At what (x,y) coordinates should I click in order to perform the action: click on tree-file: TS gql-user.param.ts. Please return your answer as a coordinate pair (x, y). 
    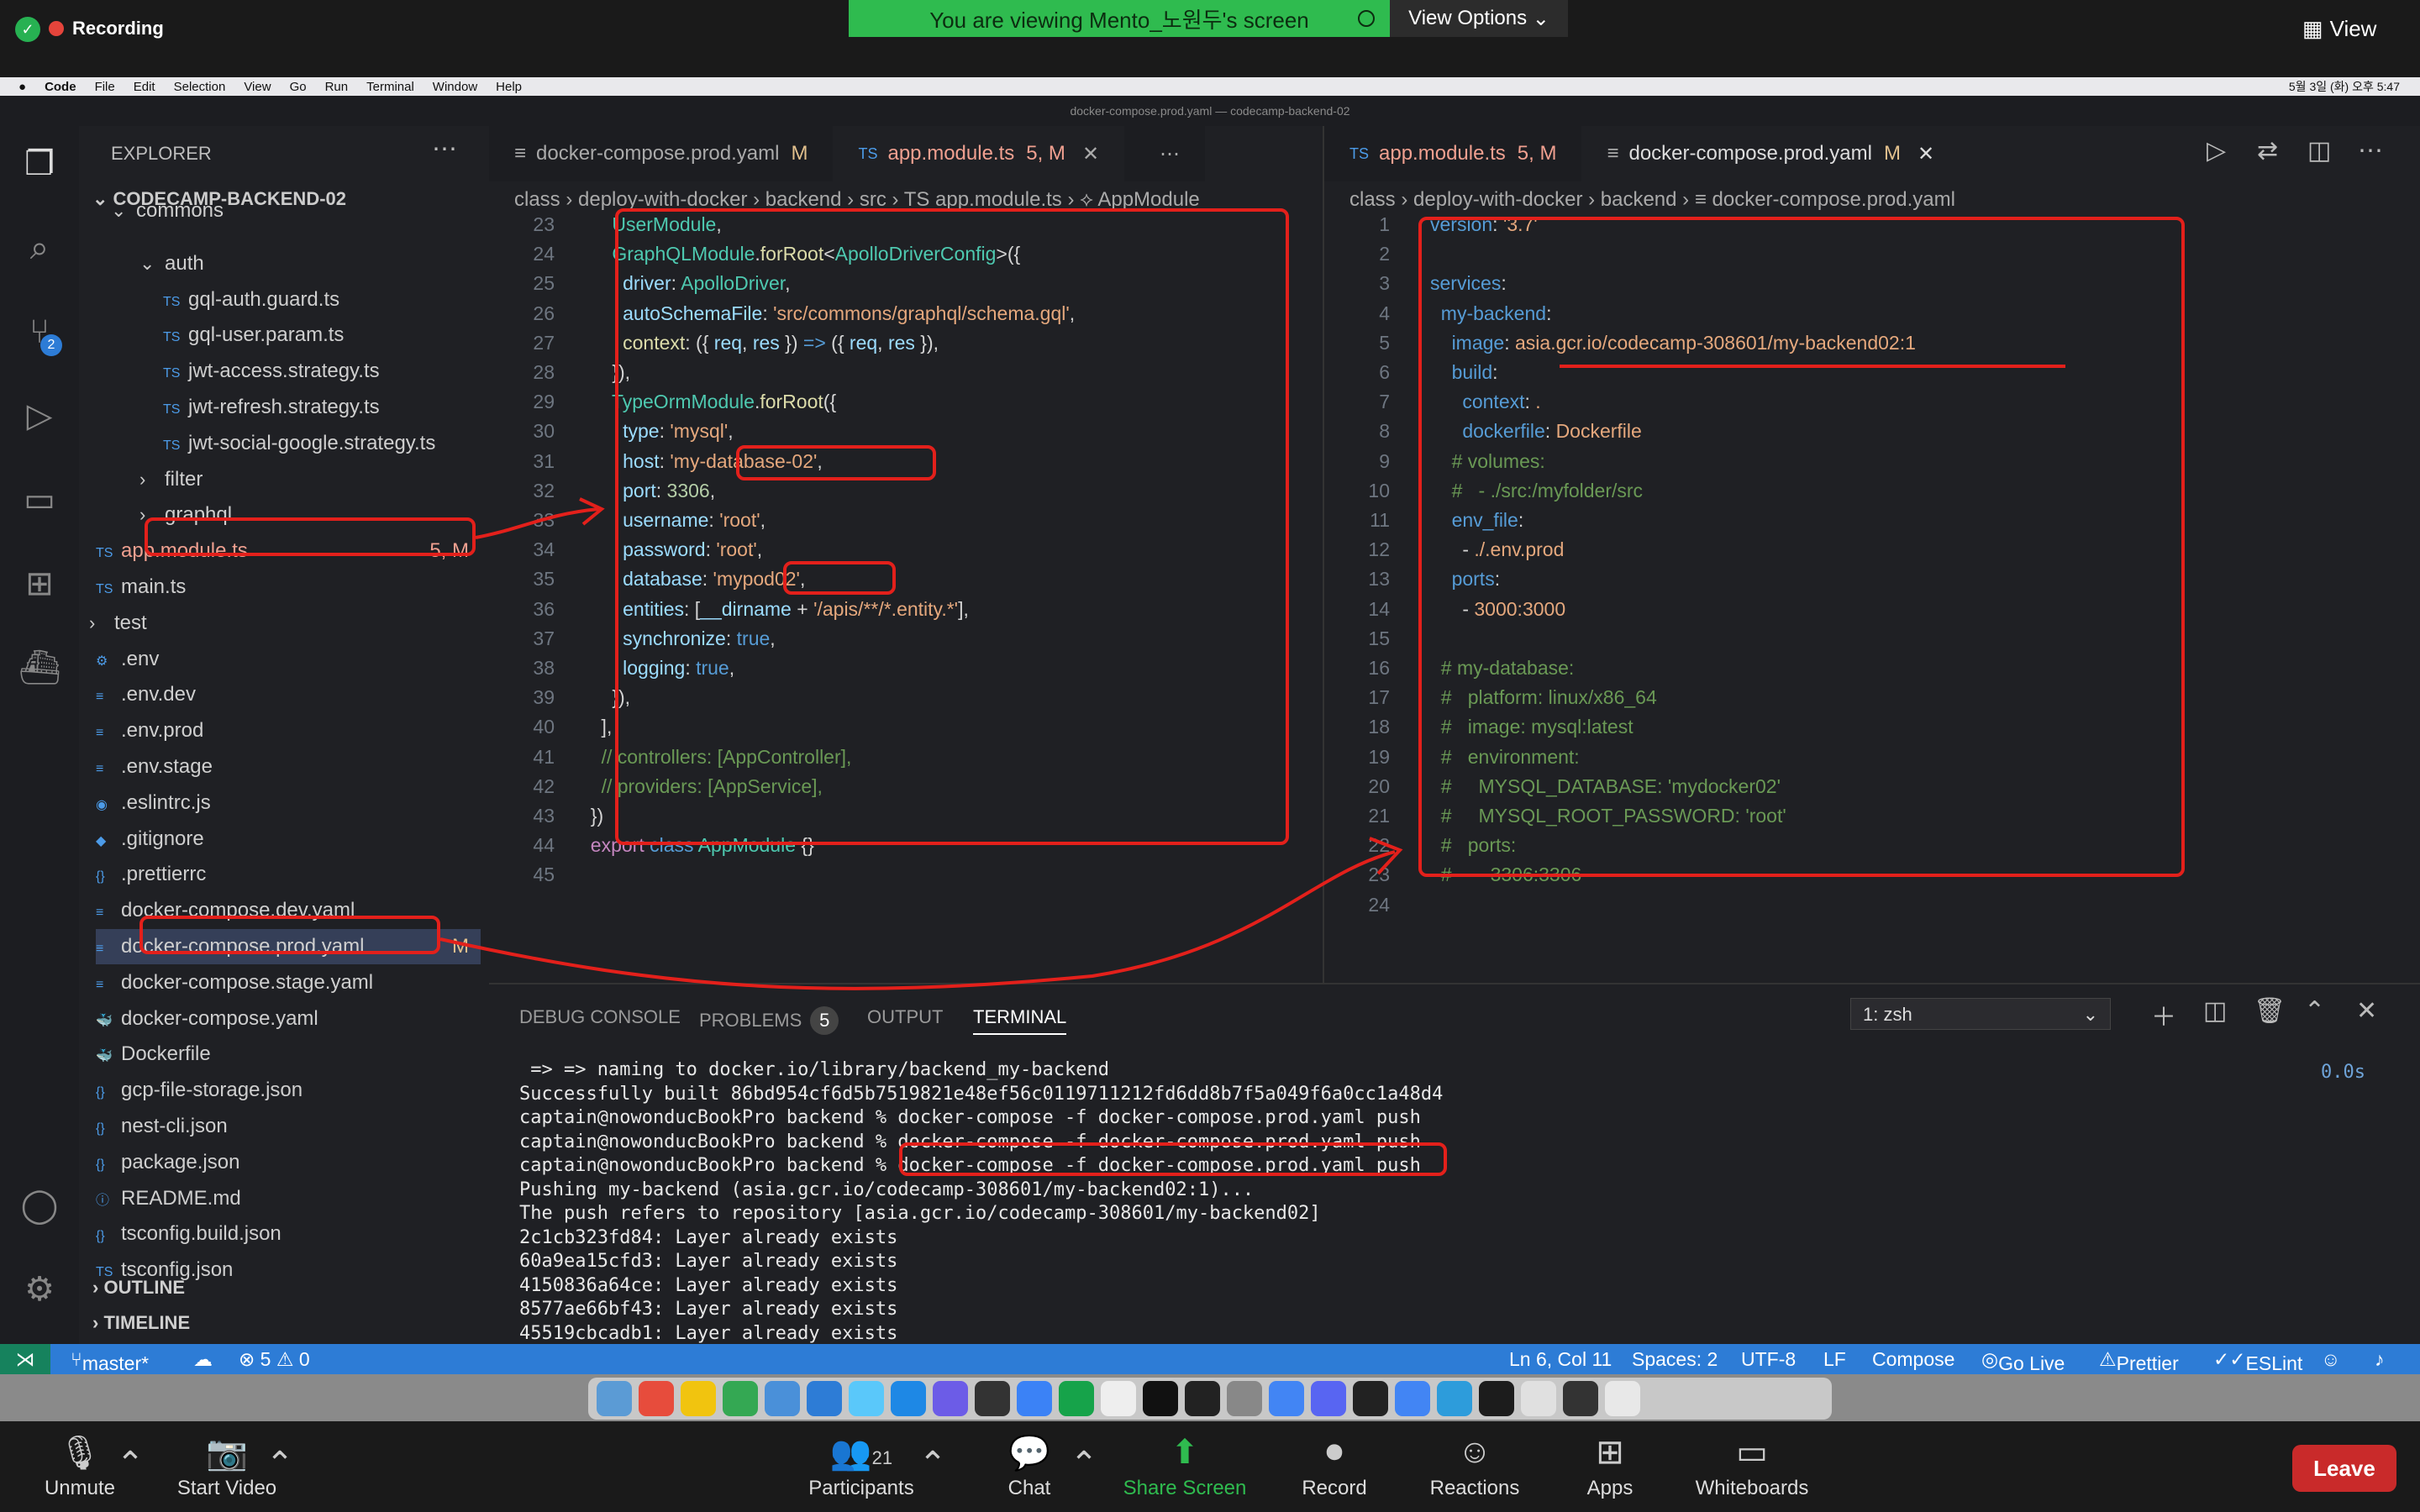
    Looking at the image, I should click on (322, 335).